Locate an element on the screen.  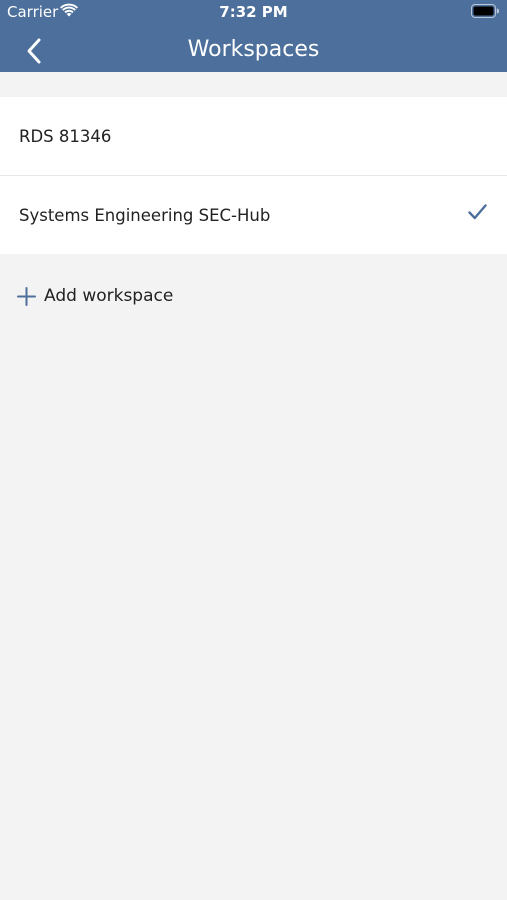
workspace-row-systems-engineering-sec-hub: Systems Engineering SEC-Hub is located at coordinates (253, 214).